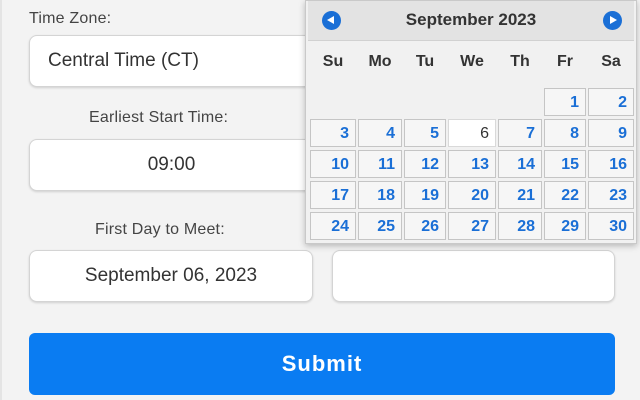 The height and width of the screenshot is (400, 640). I want to click on day-cell: 1, so click(565, 102).